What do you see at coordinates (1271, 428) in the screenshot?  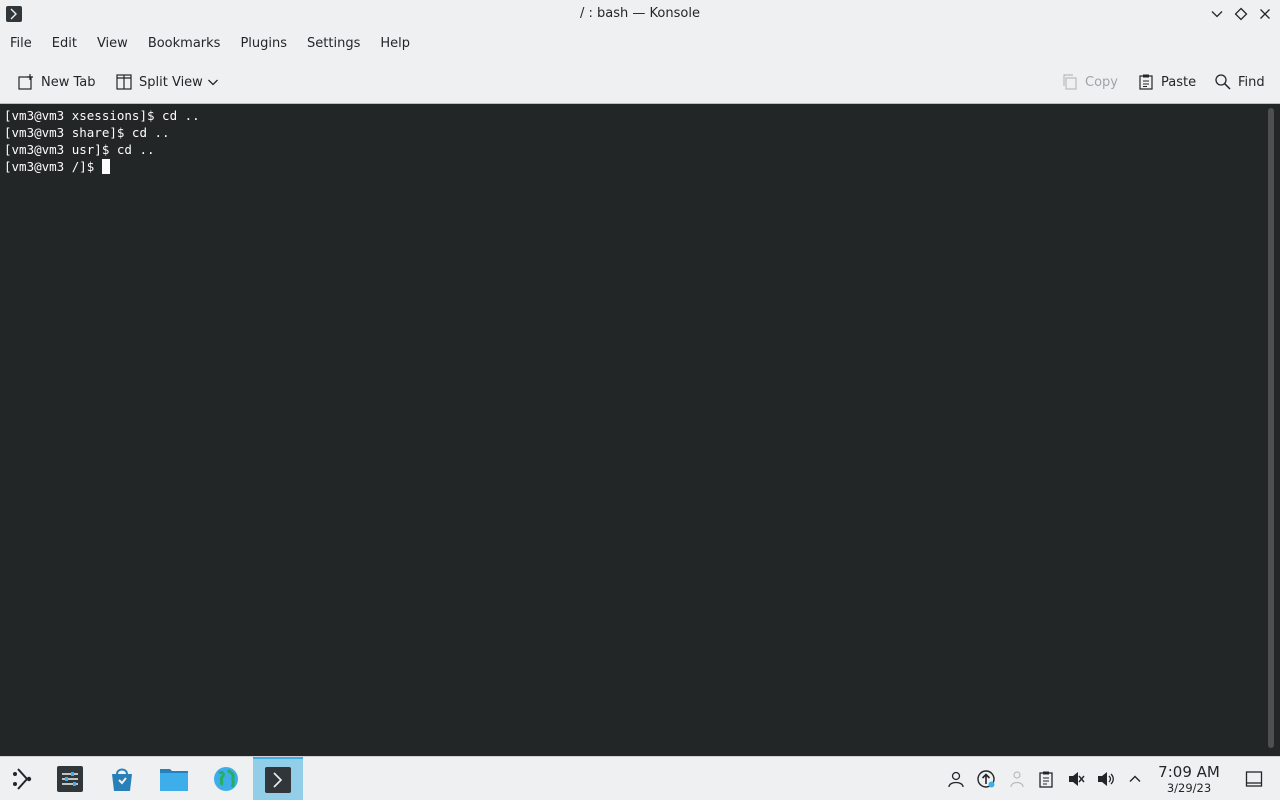 I see `terminal-scrollbar-thumb` at bounding box center [1271, 428].